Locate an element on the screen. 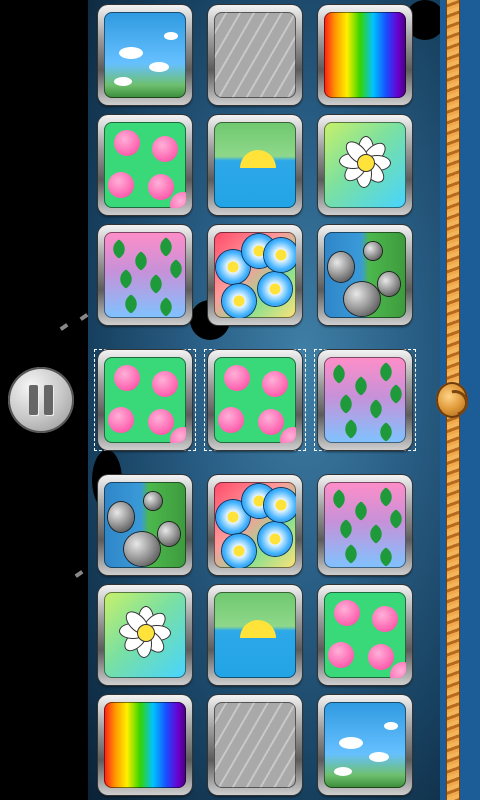 The height and width of the screenshot is (800, 480). rope-knot-marker is located at coordinates (452, 400).